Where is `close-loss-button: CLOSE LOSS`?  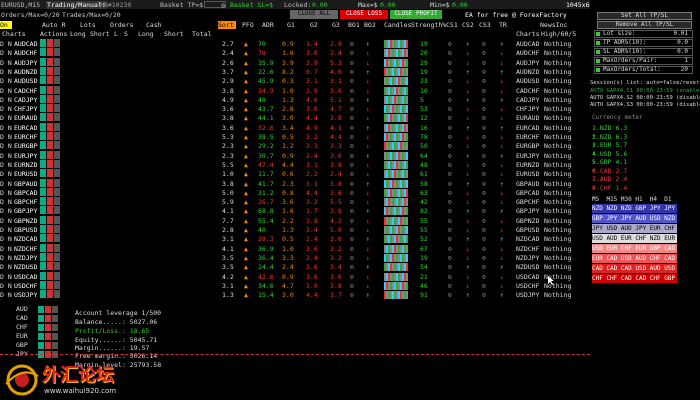 close-loss-button: CLOSE LOSS is located at coordinates (364, 14).